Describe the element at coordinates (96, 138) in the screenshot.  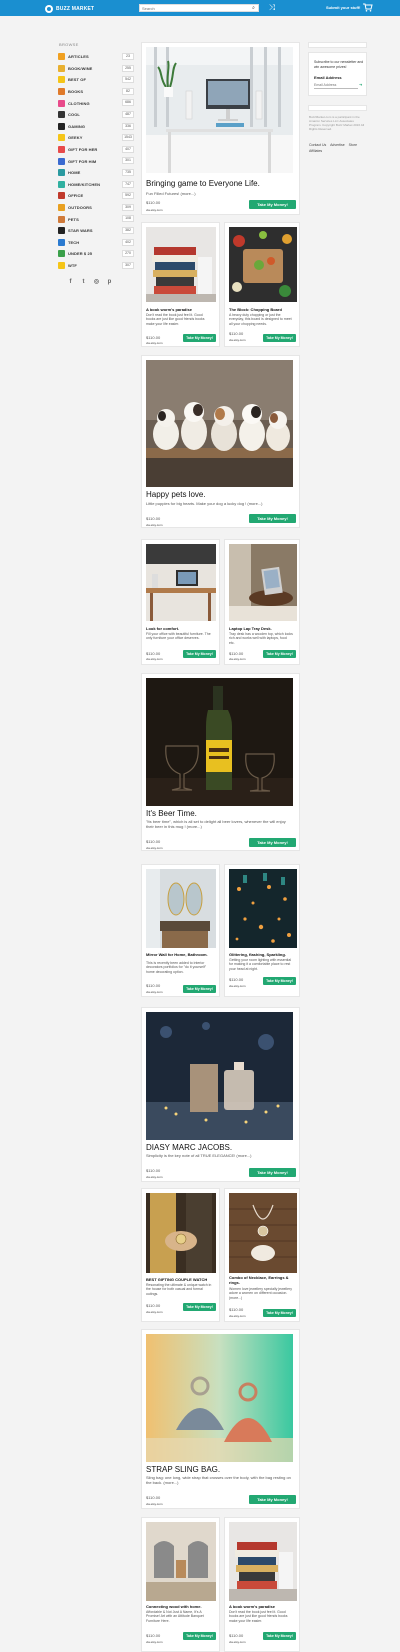
I see `sidebar-item-geeky: GEEKY 1543` at that location.